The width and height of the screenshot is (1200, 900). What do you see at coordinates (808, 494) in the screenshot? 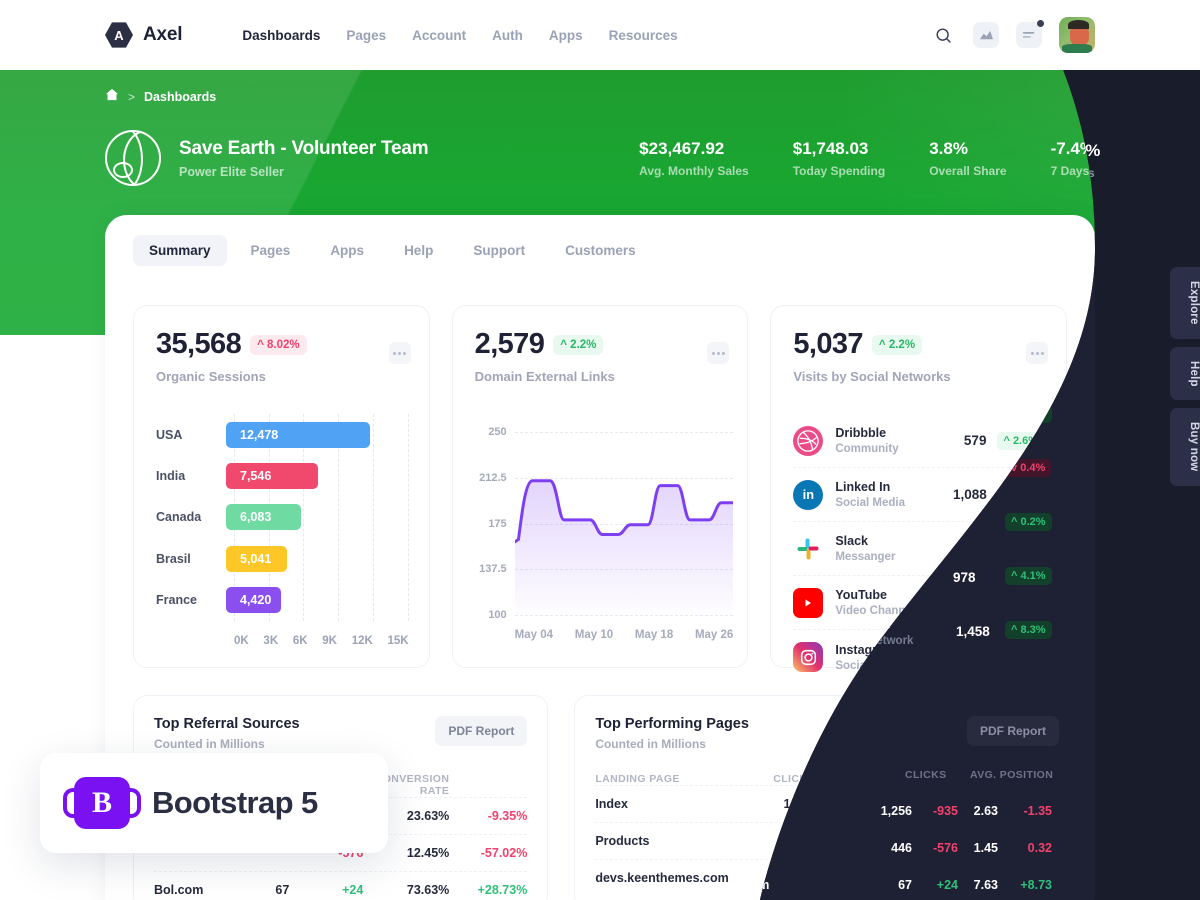
I see `linkedin-icon: in` at bounding box center [808, 494].